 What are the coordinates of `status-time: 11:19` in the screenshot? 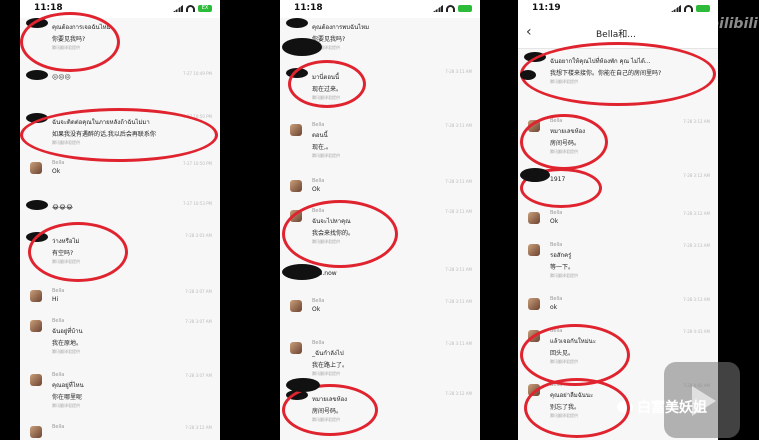 It's located at (546, 8).